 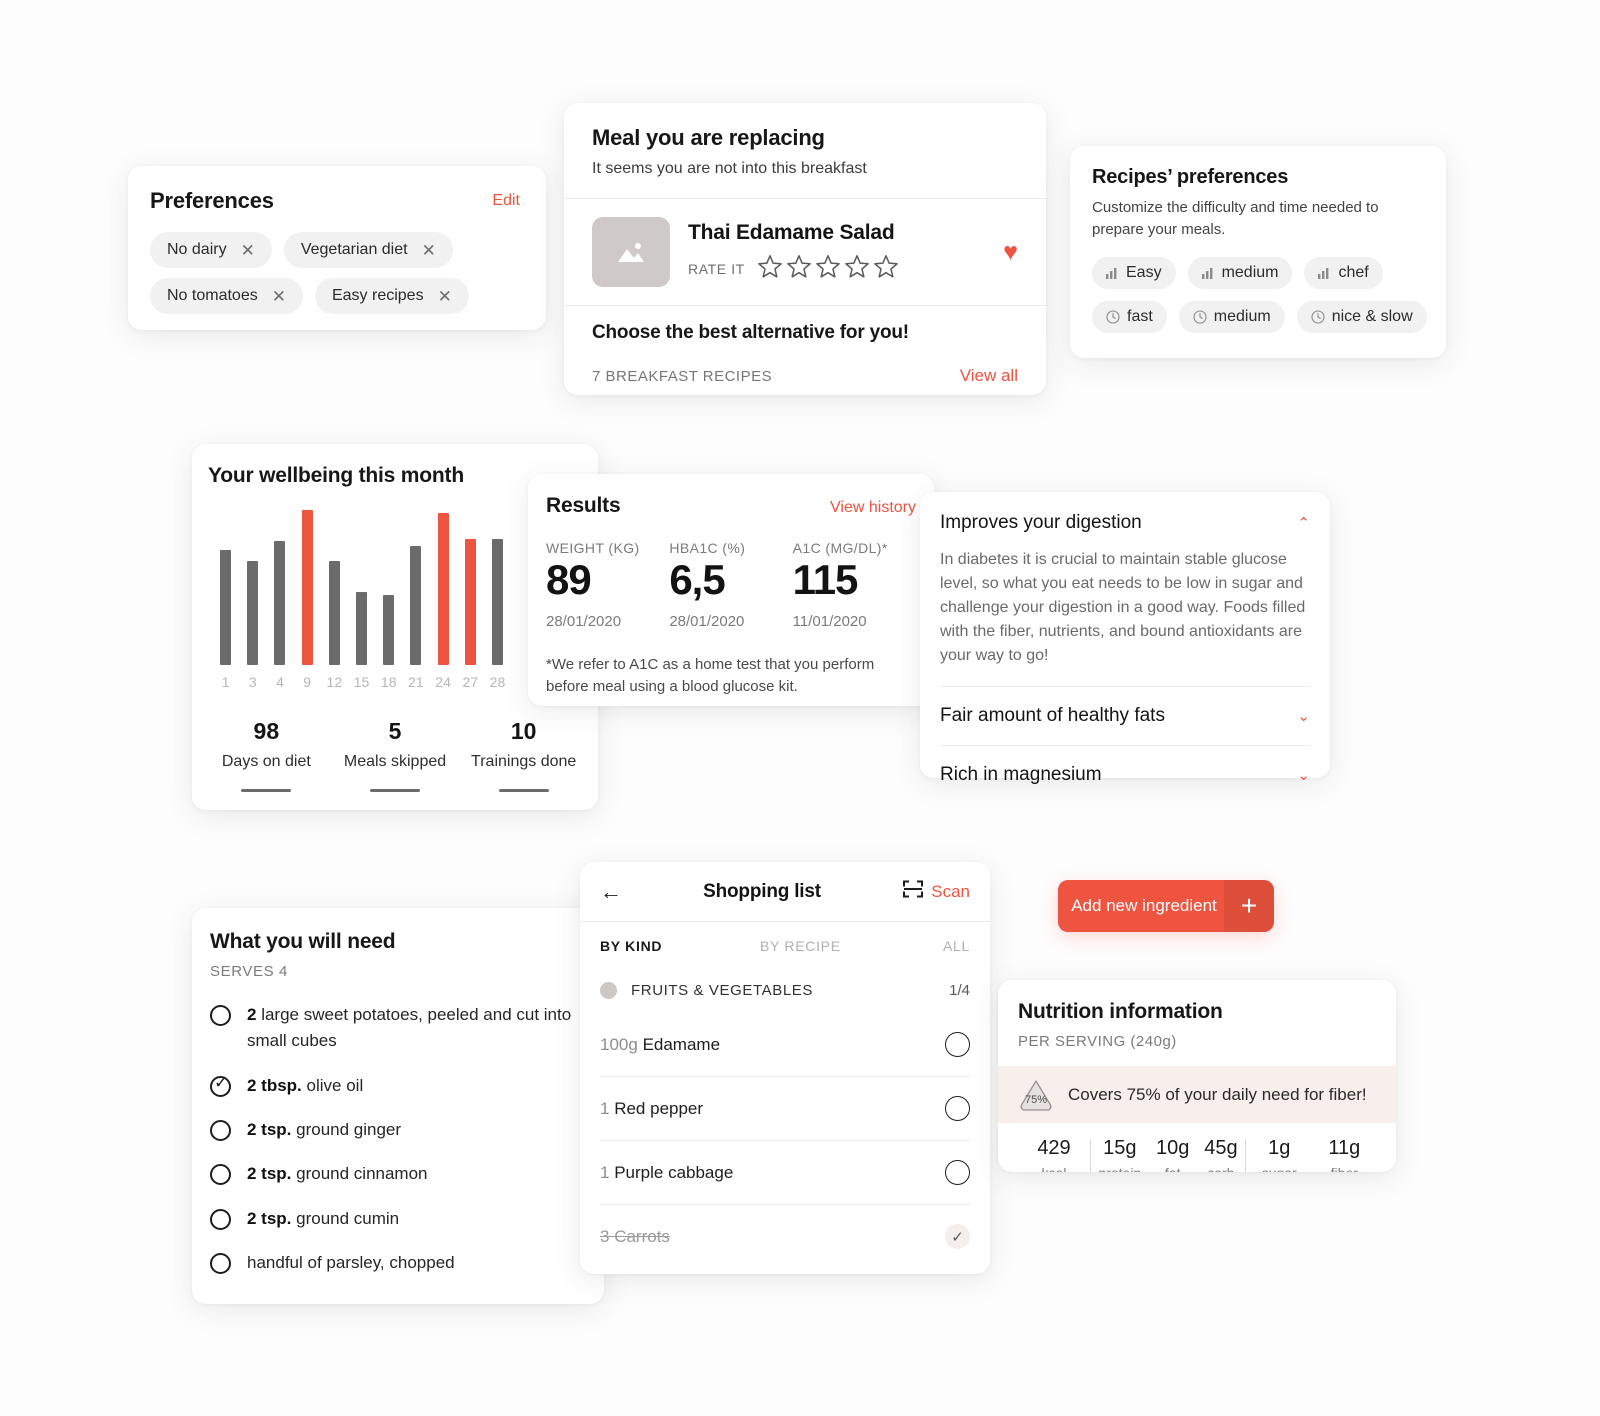 I want to click on view-all-button: View all, so click(x=989, y=376).